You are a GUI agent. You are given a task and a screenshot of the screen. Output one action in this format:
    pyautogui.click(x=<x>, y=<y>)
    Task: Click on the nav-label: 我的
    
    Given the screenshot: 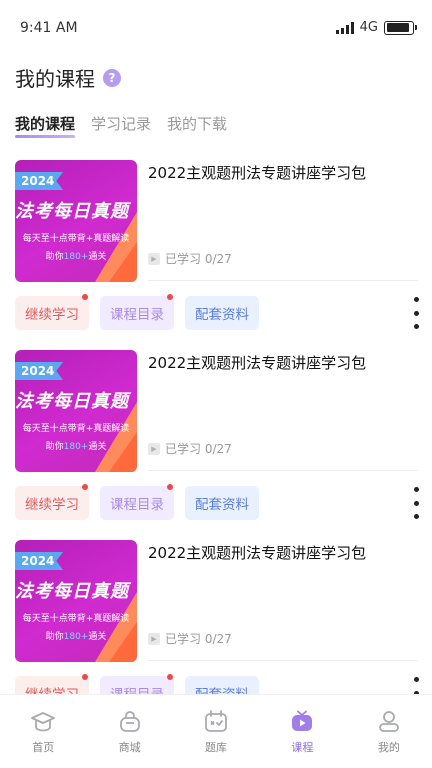 What is the action you would take?
    pyautogui.click(x=388, y=747)
    